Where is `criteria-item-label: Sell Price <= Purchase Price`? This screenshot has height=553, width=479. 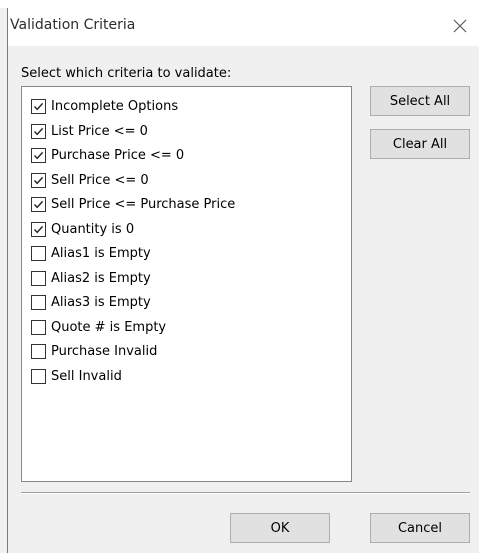
criteria-item-label: Sell Price <= Purchase Price is located at coordinates (143, 204).